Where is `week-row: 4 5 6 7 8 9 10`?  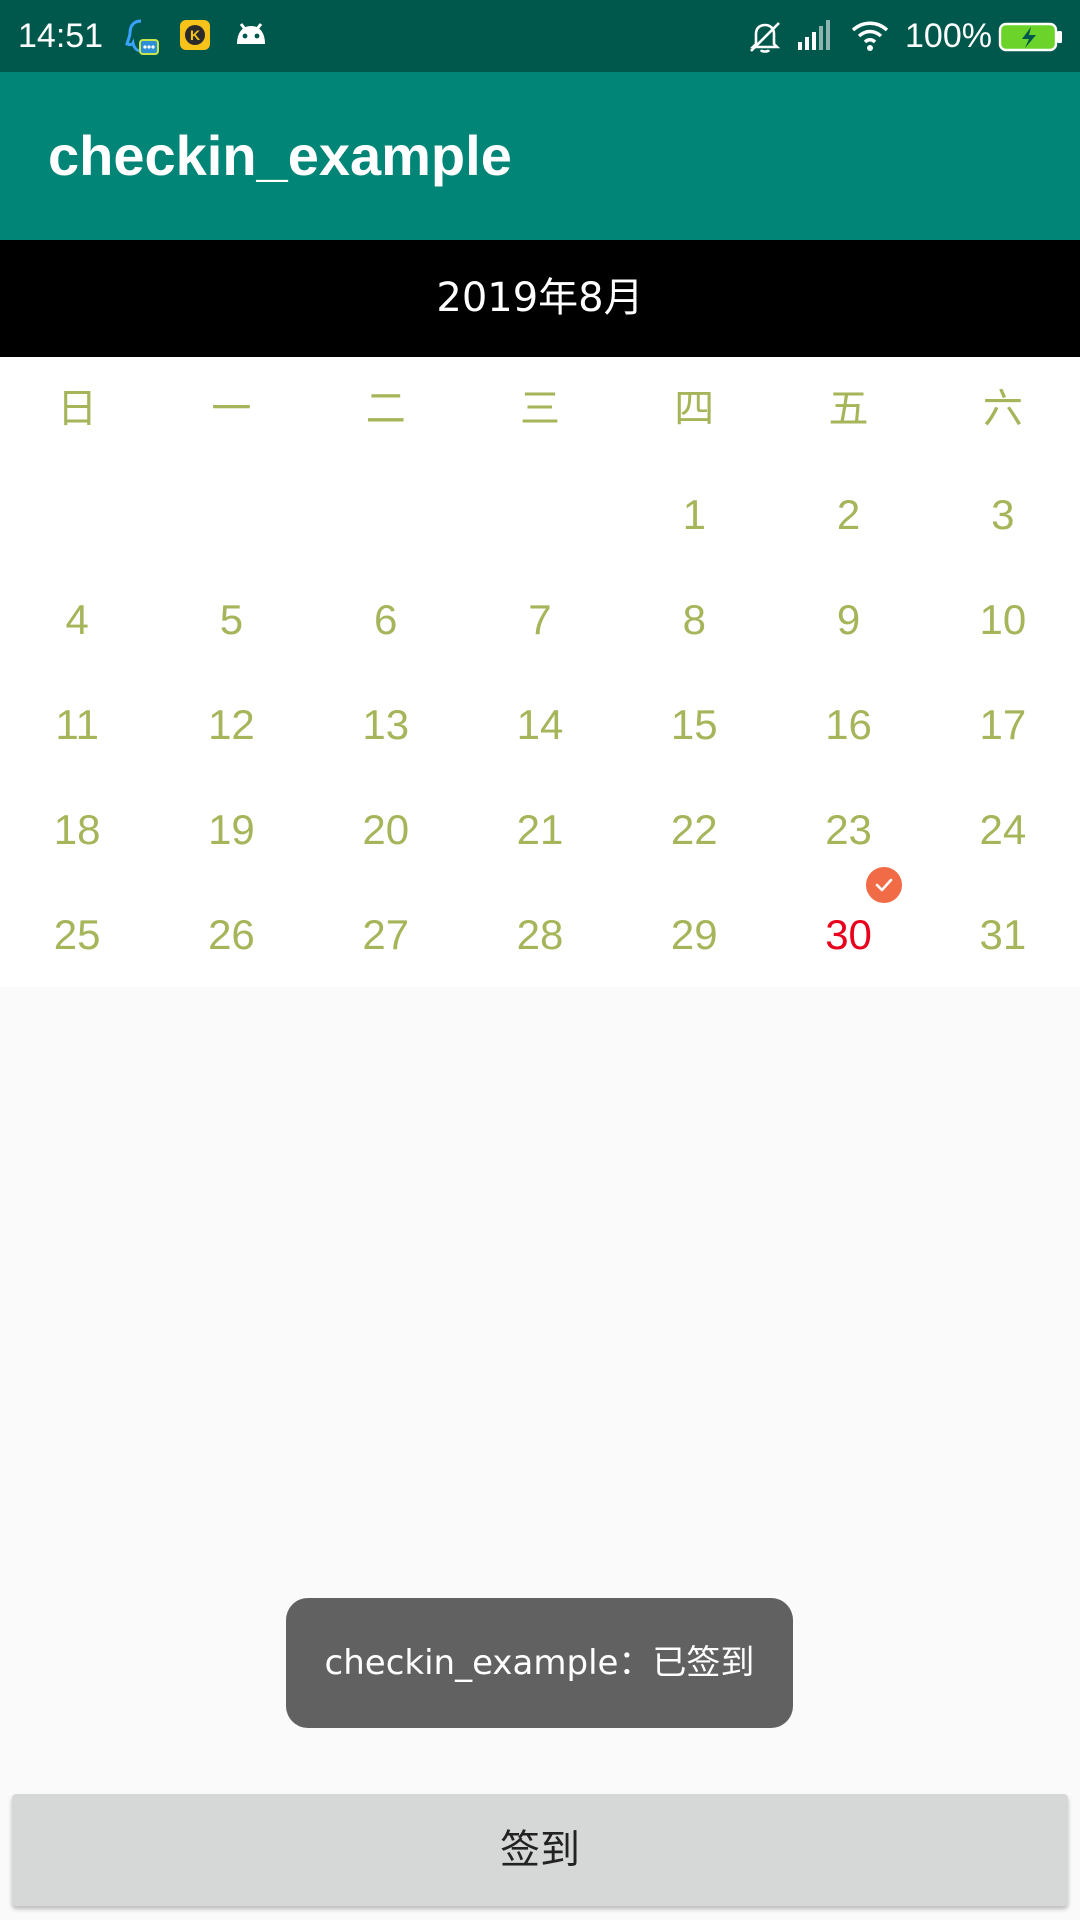 week-row: 4 5 6 7 8 9 10 is located at coordinates (540, 619).